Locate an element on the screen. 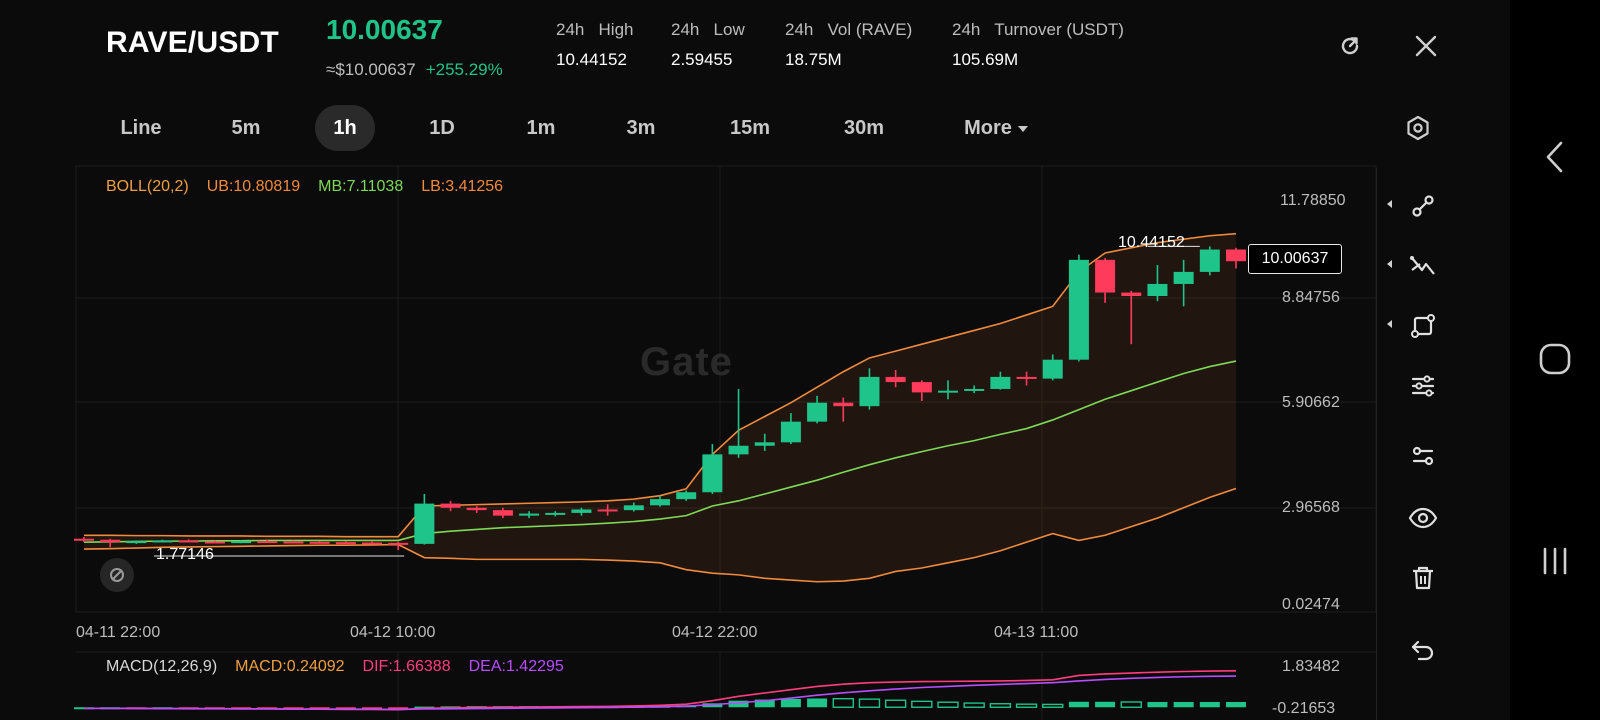 The image size is (1600, 720). macd-value: MACD:0.24092 is located at coordinates (290, 666).